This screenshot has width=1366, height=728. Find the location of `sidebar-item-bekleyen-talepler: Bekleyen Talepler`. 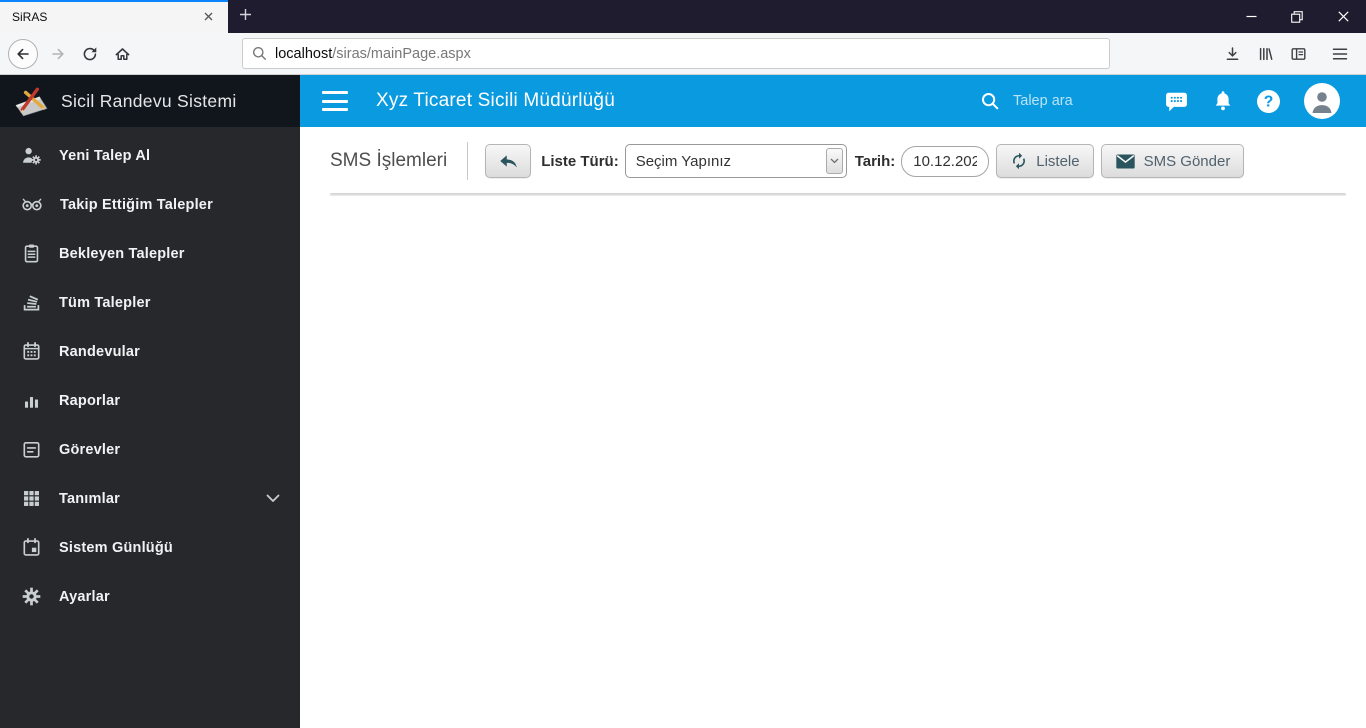

sidebar-item-bekleyen-talepler: Bekleyen Talepler is located at coordinates (150, 253).